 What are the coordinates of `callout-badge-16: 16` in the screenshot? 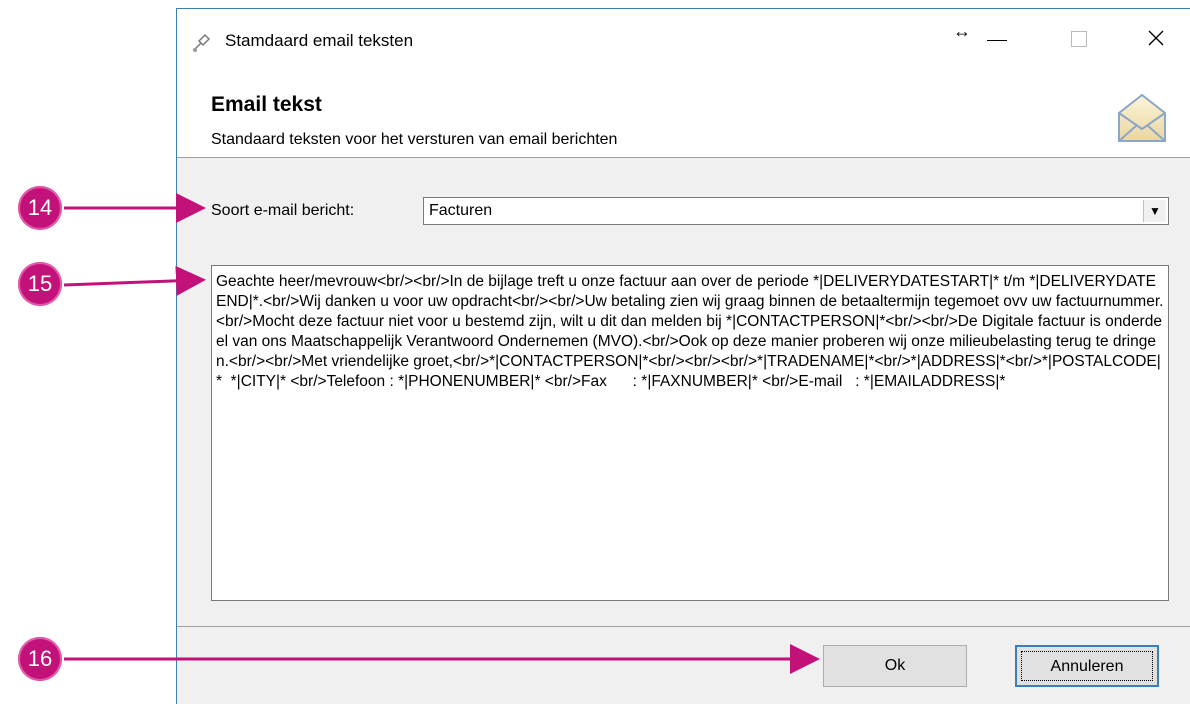 It's located at (40, 659).